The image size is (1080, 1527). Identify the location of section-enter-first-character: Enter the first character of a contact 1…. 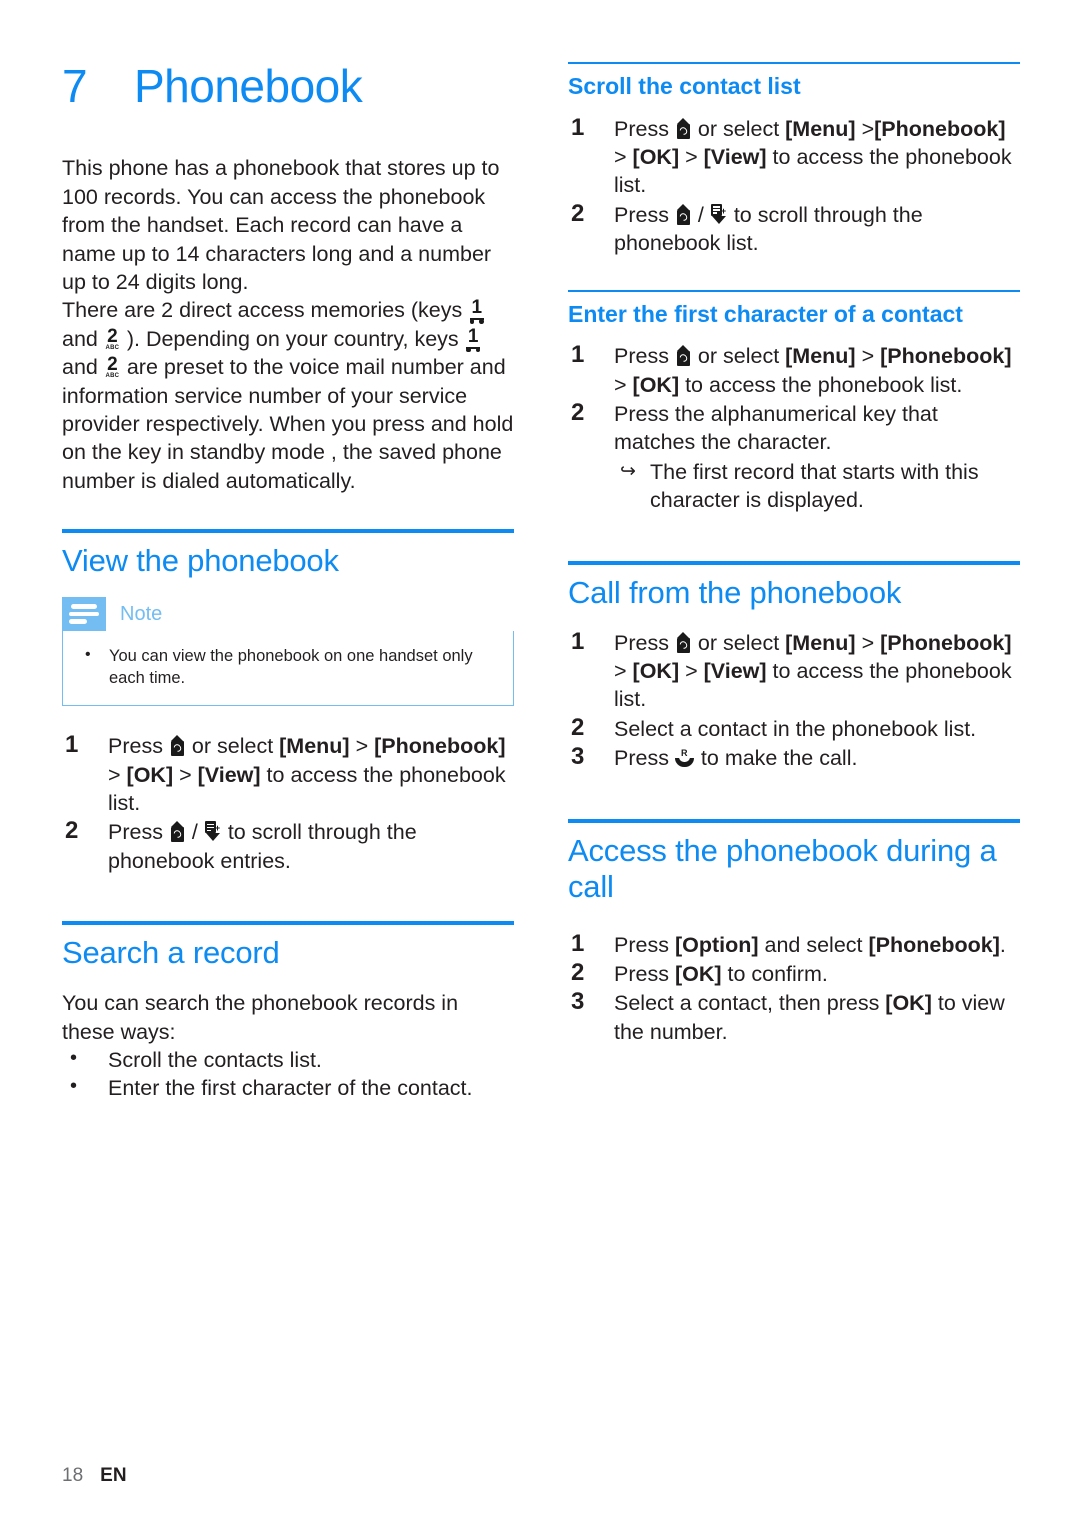
(794, 402).